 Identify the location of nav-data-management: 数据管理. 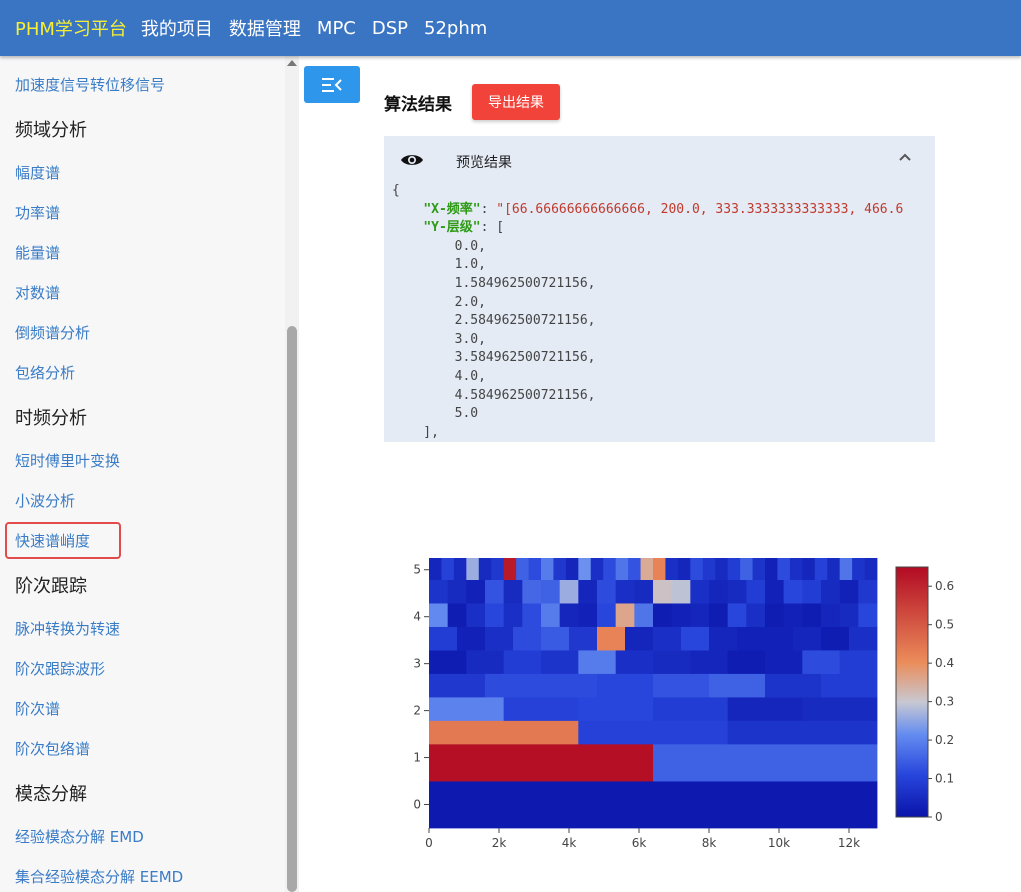
(265, 28).